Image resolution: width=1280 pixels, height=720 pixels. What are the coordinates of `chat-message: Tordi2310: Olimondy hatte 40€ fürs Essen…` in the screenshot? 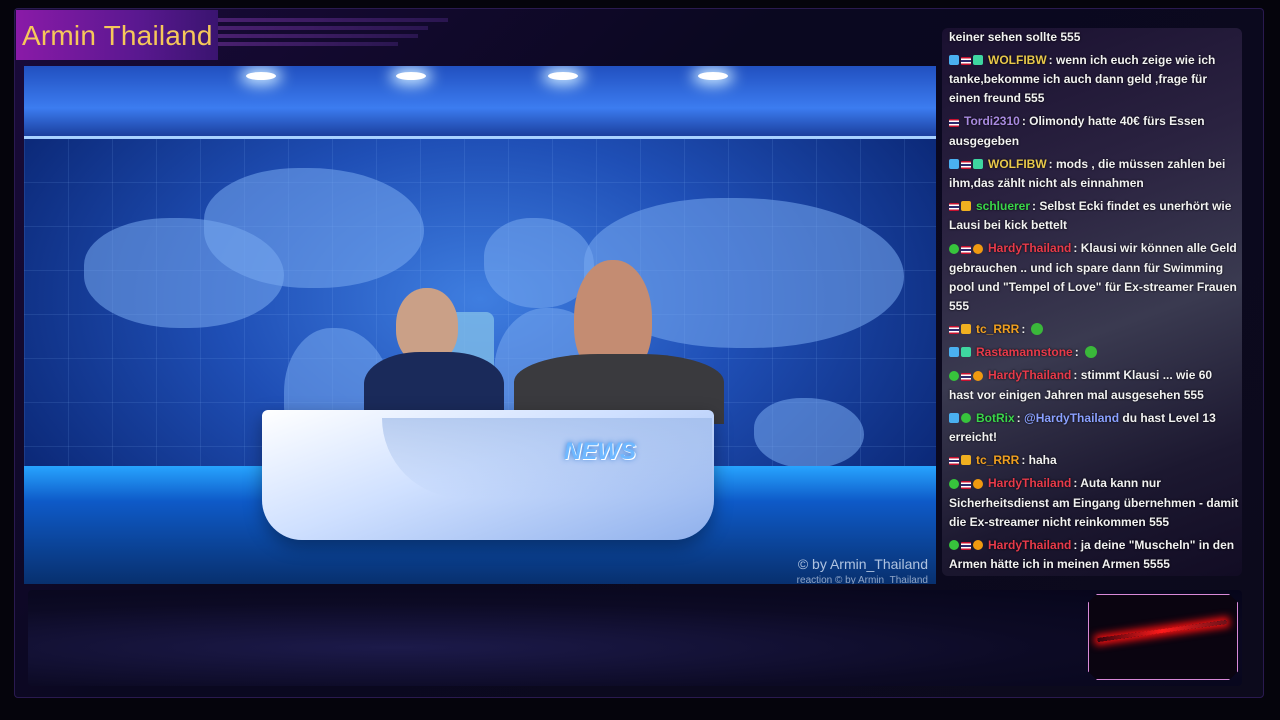 It's located at (1094, 131).